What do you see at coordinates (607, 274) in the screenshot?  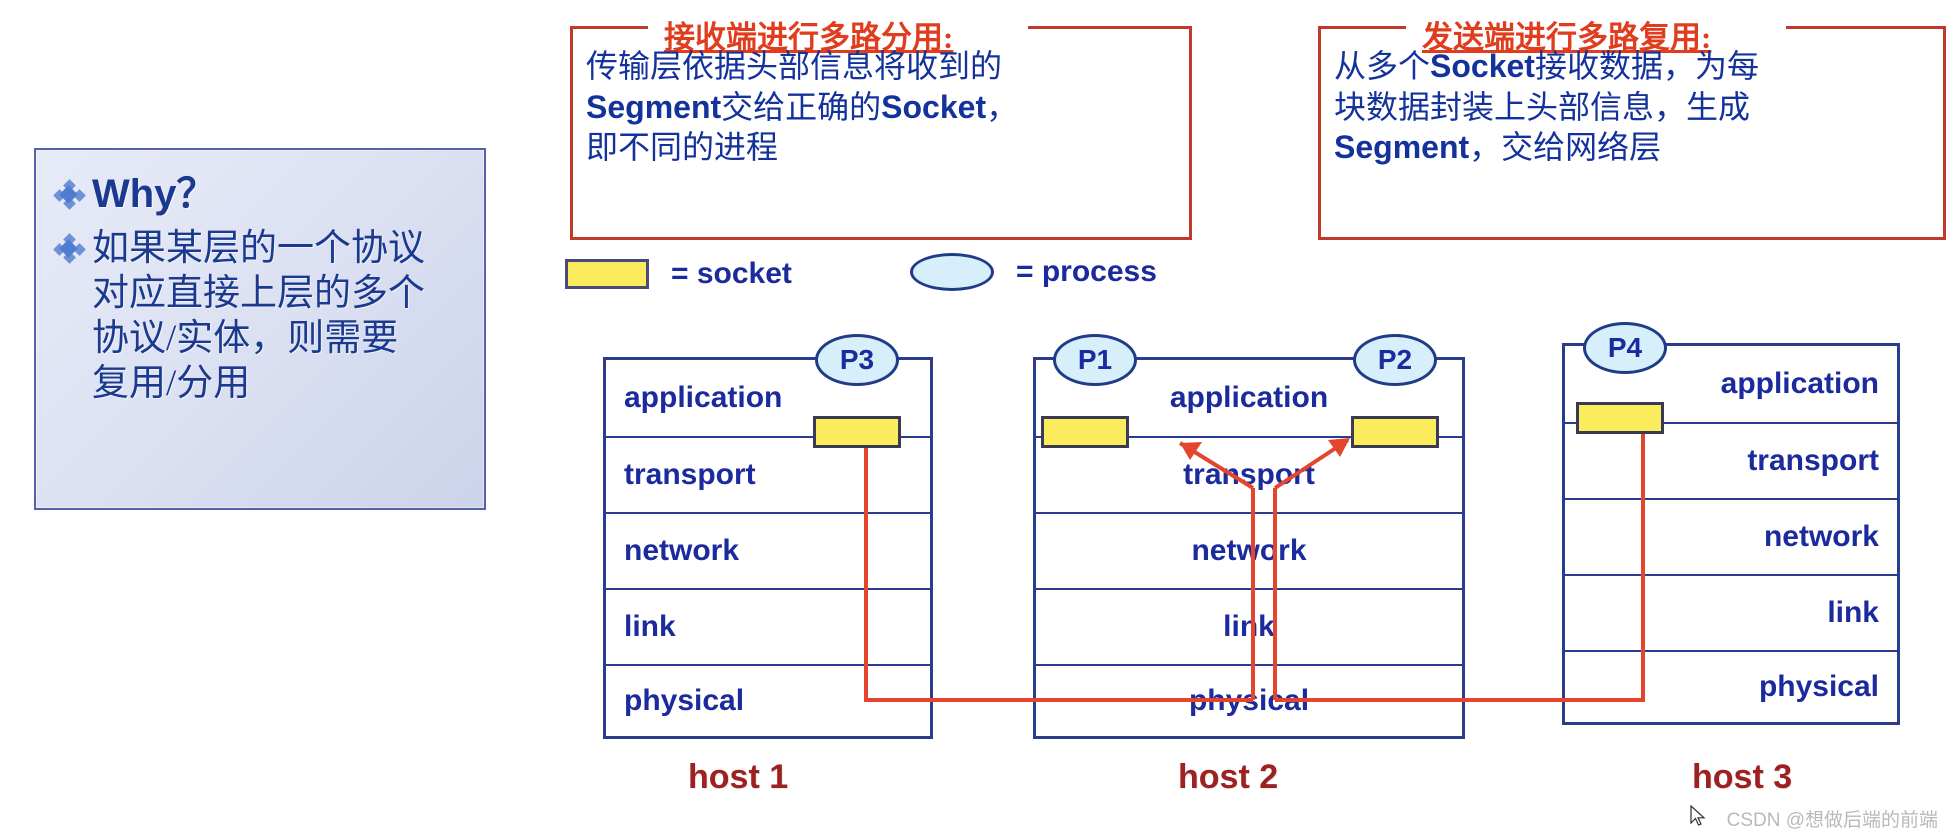 I see `socket-rectangle-icon` at bounding box center [607, 274].